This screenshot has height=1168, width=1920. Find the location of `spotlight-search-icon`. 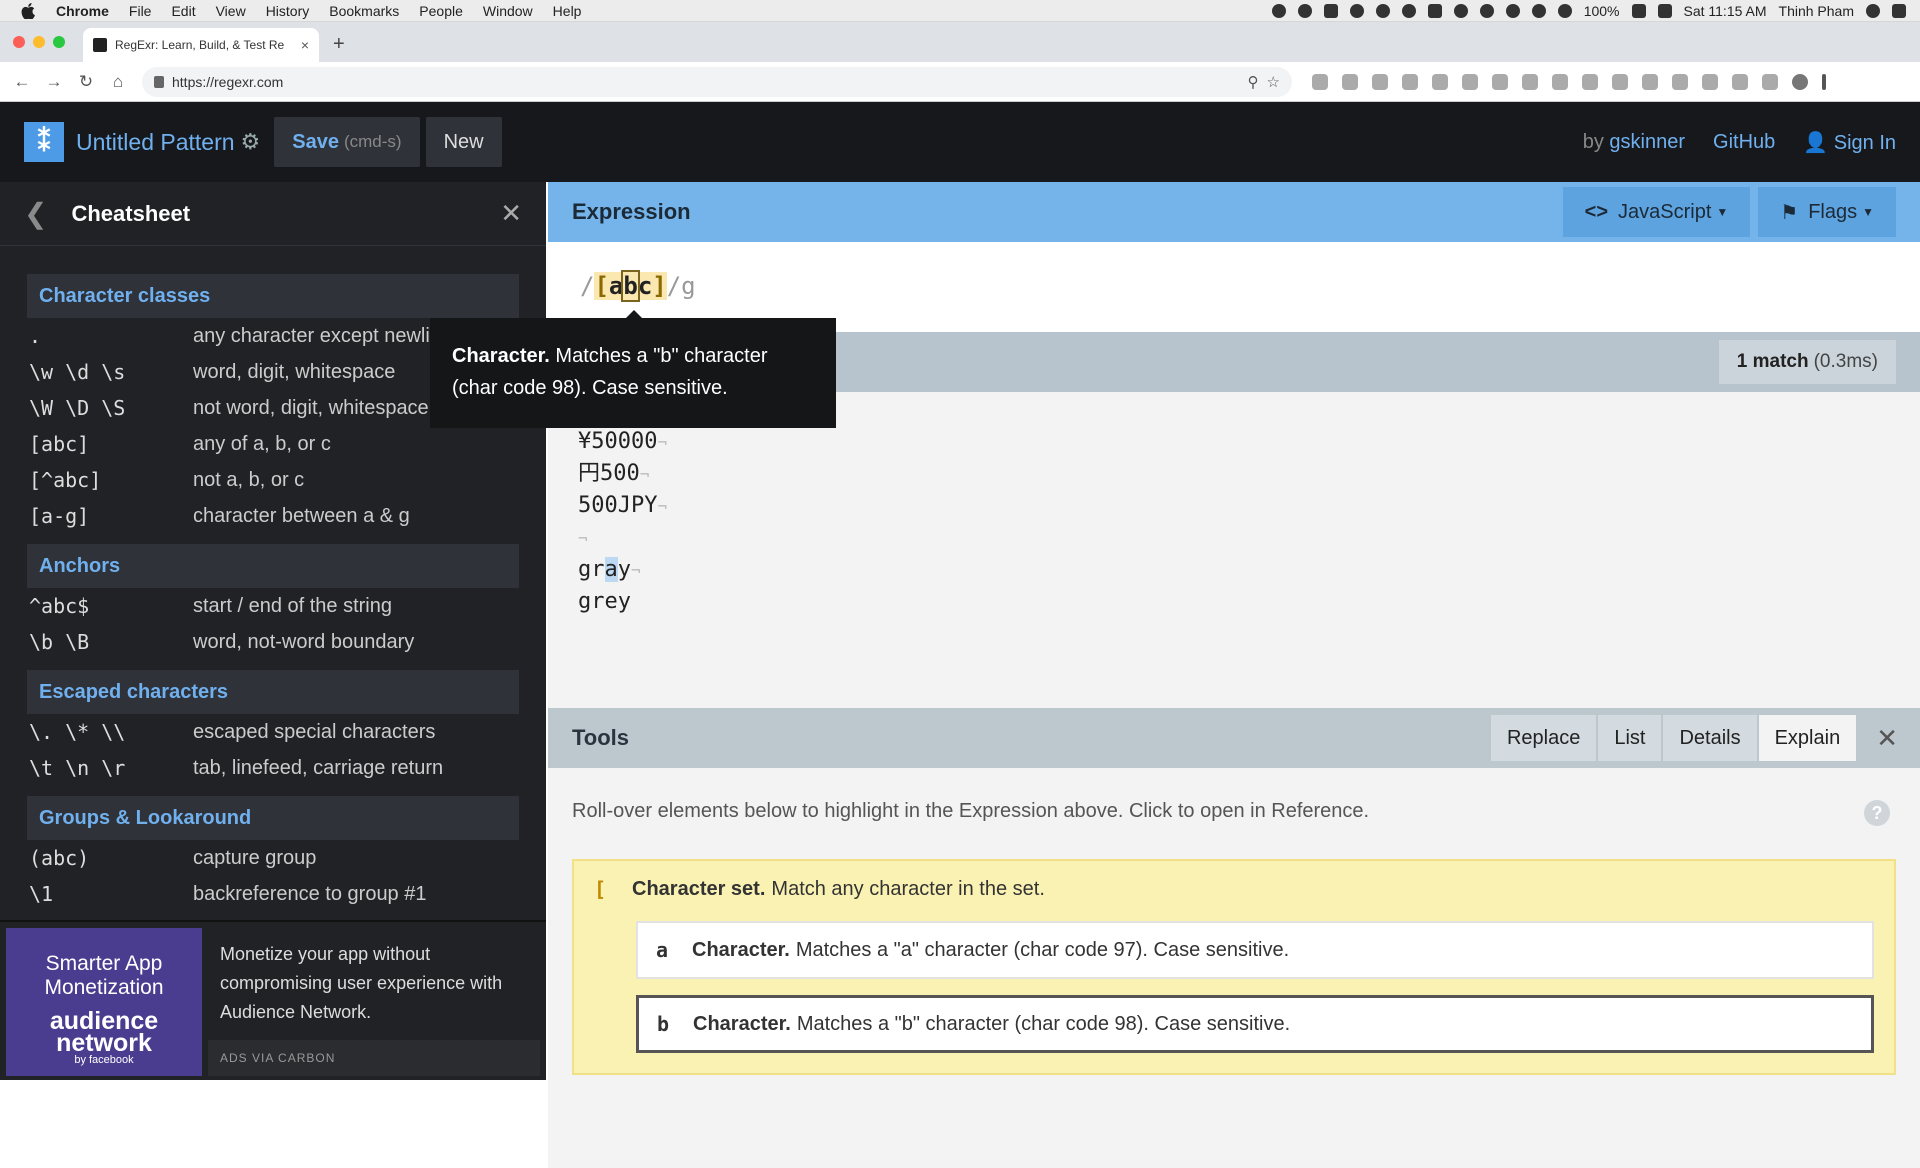

spotlight-search-icon is located at coordinates (1873, 10).